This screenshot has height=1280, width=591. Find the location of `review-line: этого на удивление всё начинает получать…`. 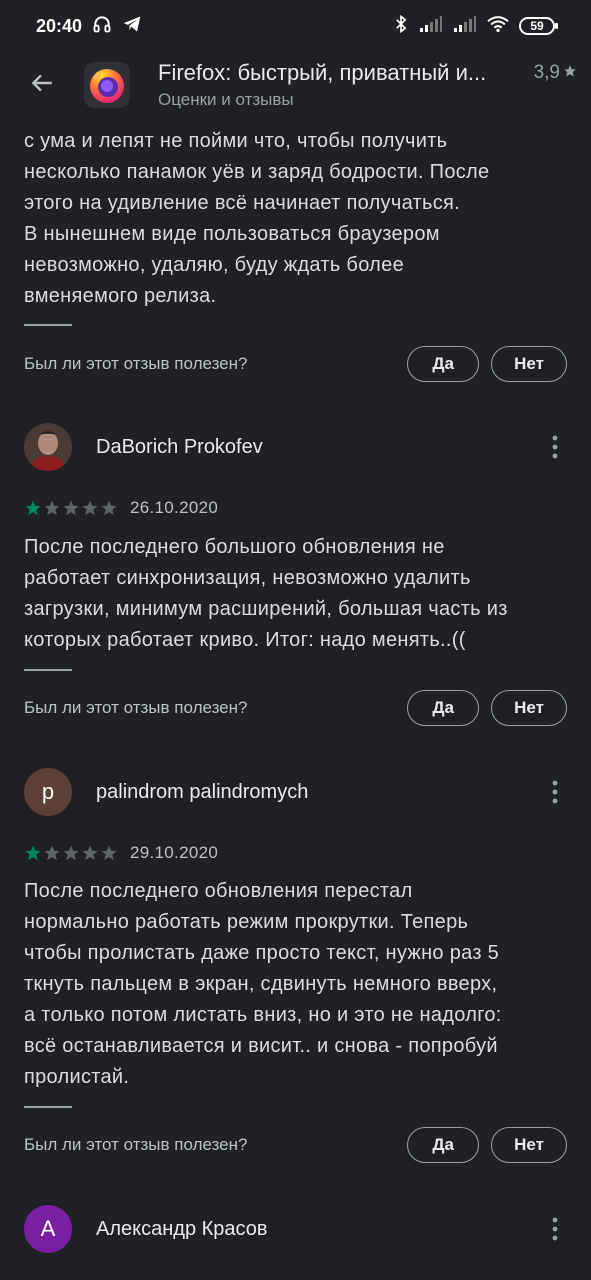

review-line: этого на удивление всё начинает получать… is located at coordinates (242, 203).